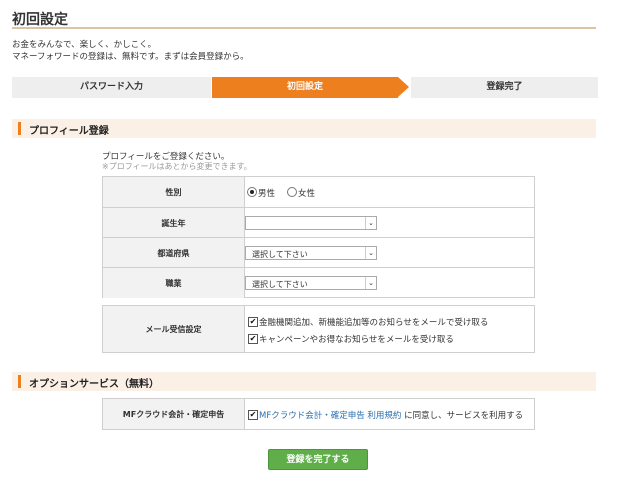  What do you see at coordinates (174, 414) in the screenshot?
I see `mf-cloud-label: MFクラウド会計・確定申告` at bounding box center [174, 414].